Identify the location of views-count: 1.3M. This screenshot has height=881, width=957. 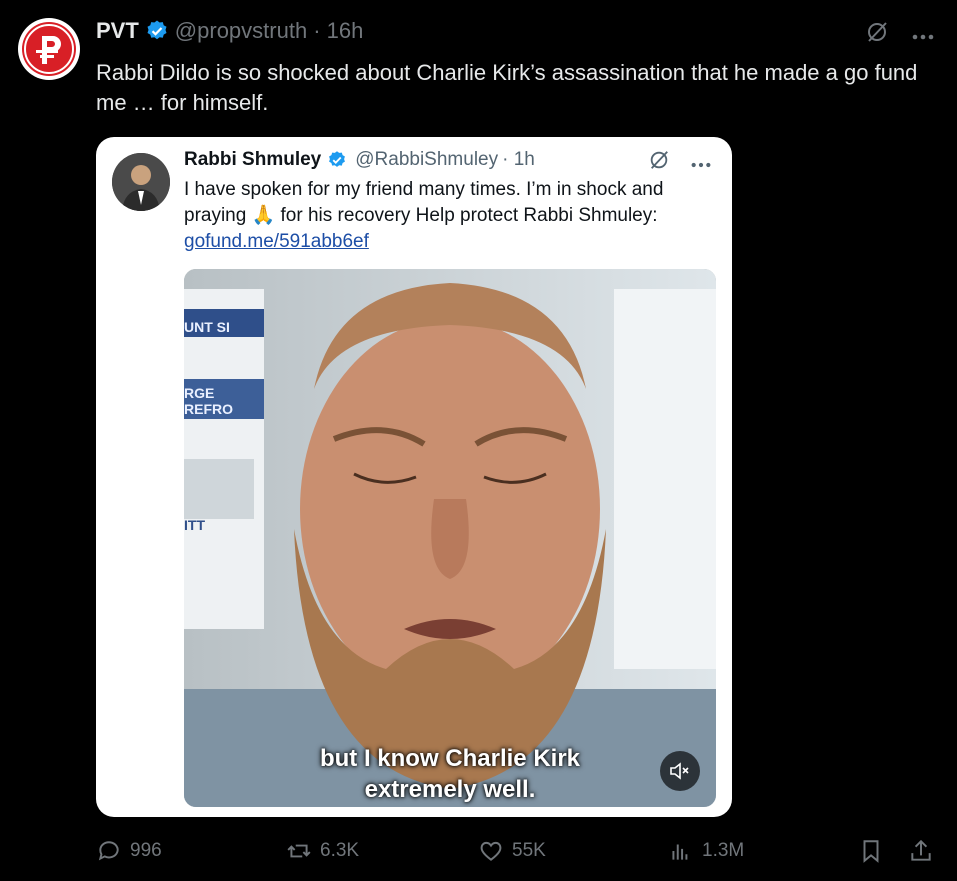
(723, 850).